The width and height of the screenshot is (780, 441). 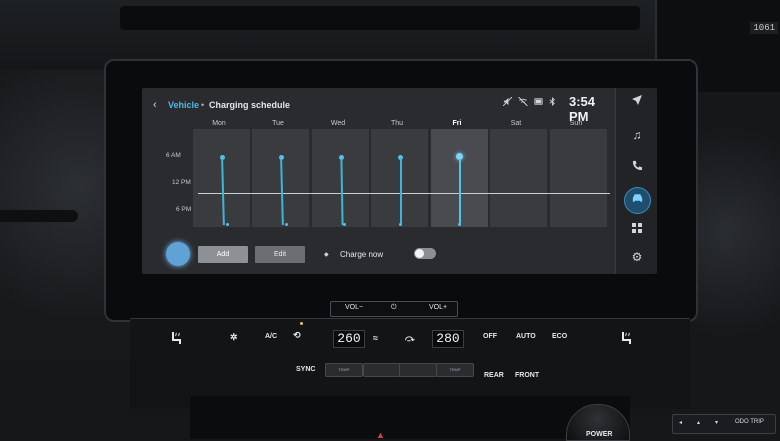 What do you see at coordinates (724, 424) in the screenshot?
I see `trip-button-cluster: ◂ ▴ ▾ ODO TRIP` at bounding box center [724, 424].